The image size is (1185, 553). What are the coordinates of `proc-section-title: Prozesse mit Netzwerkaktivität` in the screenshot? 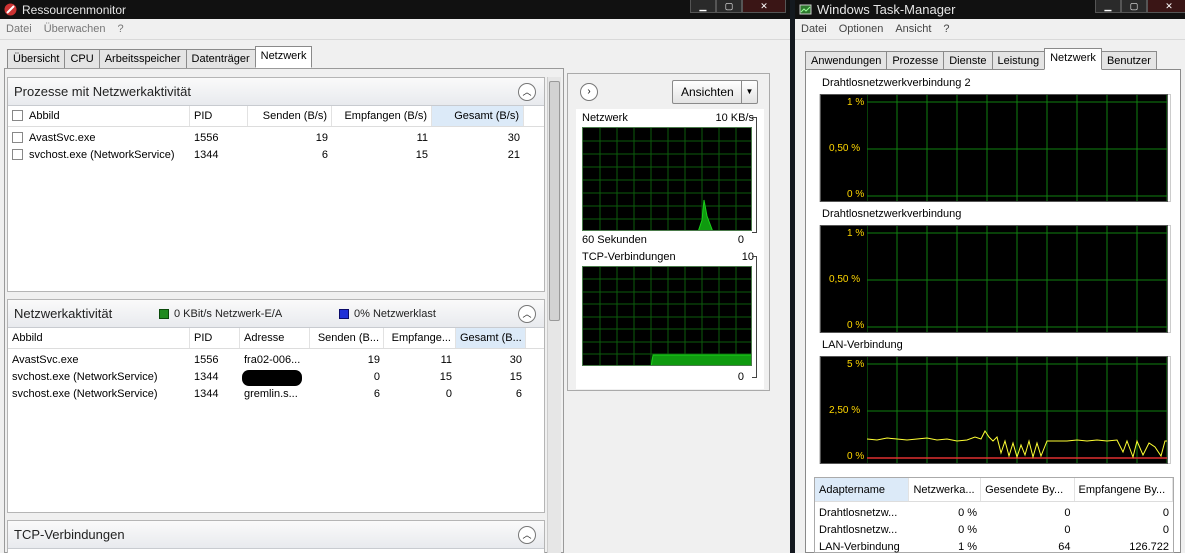 It's located at (102, 91).